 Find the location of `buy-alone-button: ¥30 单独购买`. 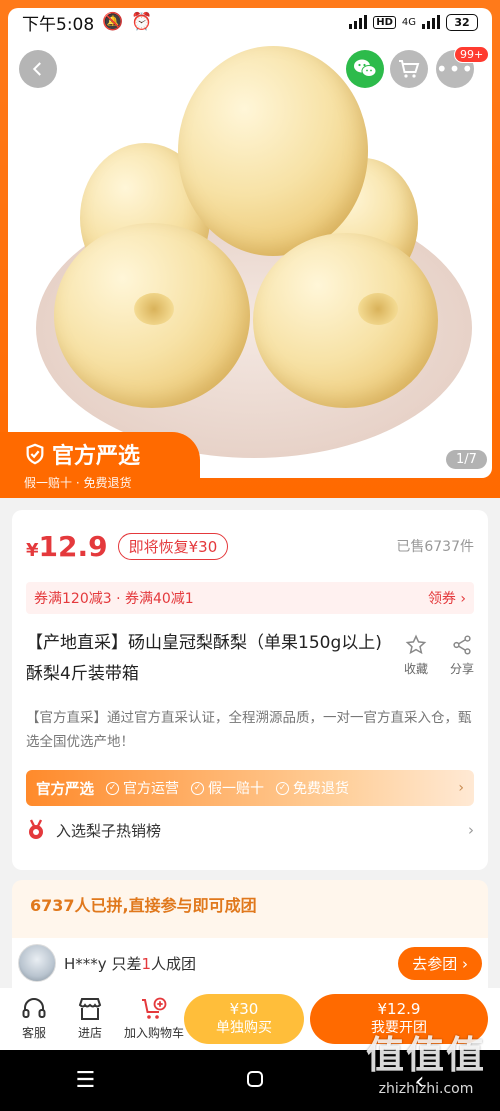

buy-alone-button: ¥30 单独购买 is located at coordinates (244, 1019).